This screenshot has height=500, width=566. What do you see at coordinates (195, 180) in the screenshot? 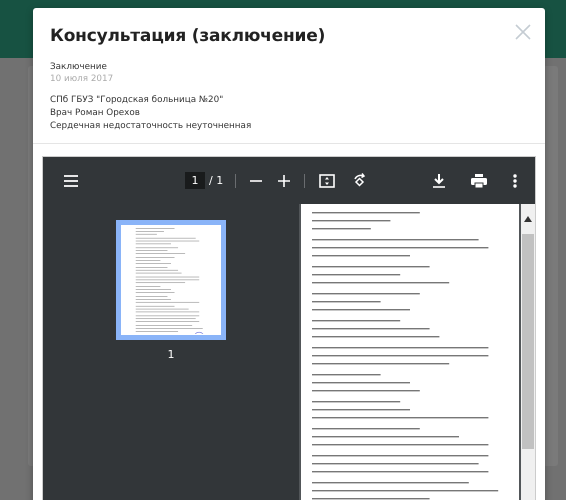
I see `page-number-field: 1` at bounding box center [195, 180].